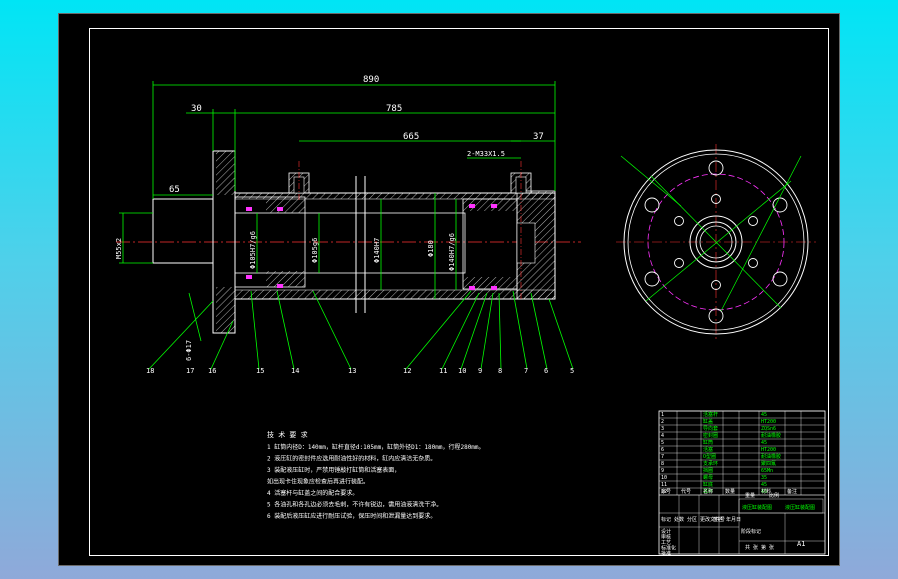 This screenshot has height=579, width=898. Describe the element at coordinates (730, 491) in the screenshot. I see `parts-list-header: 数量` at that location.